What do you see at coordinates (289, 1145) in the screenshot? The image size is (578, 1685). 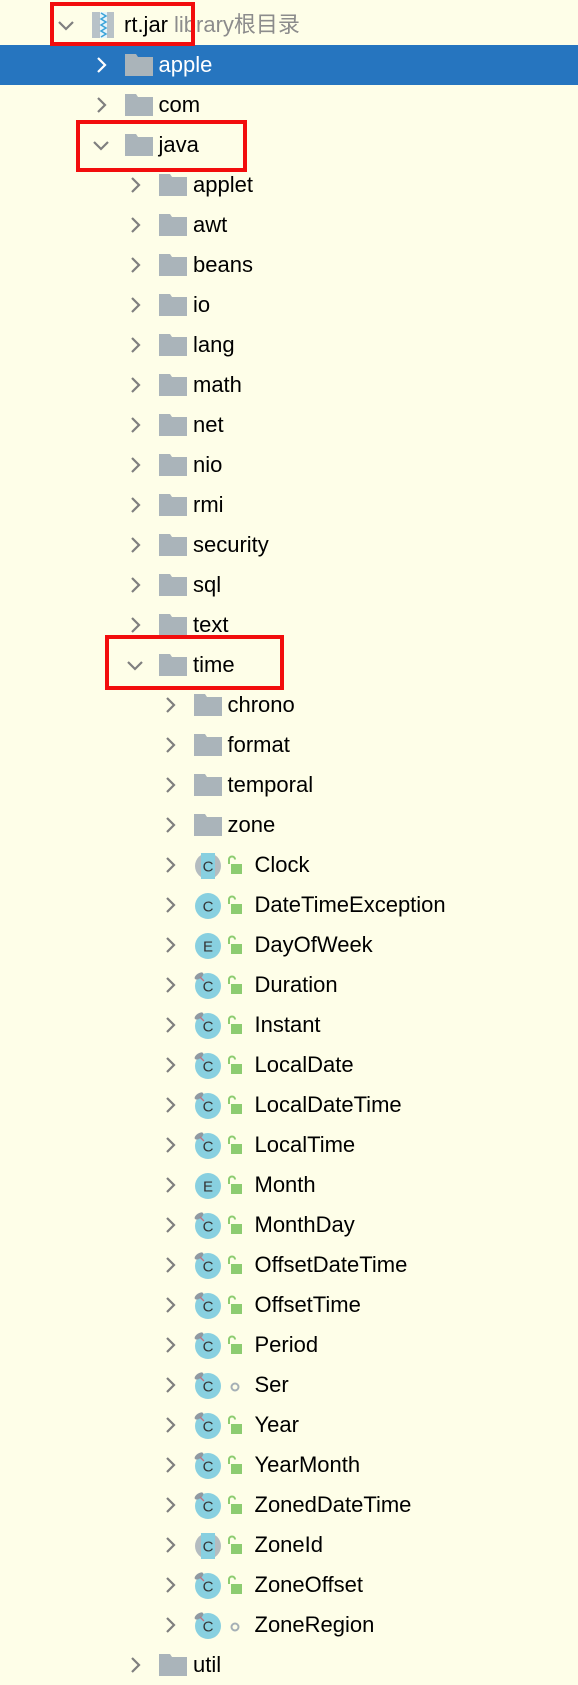 I see `tree-item-localtime: C LocalTime` at bounding box center [289, 1145].